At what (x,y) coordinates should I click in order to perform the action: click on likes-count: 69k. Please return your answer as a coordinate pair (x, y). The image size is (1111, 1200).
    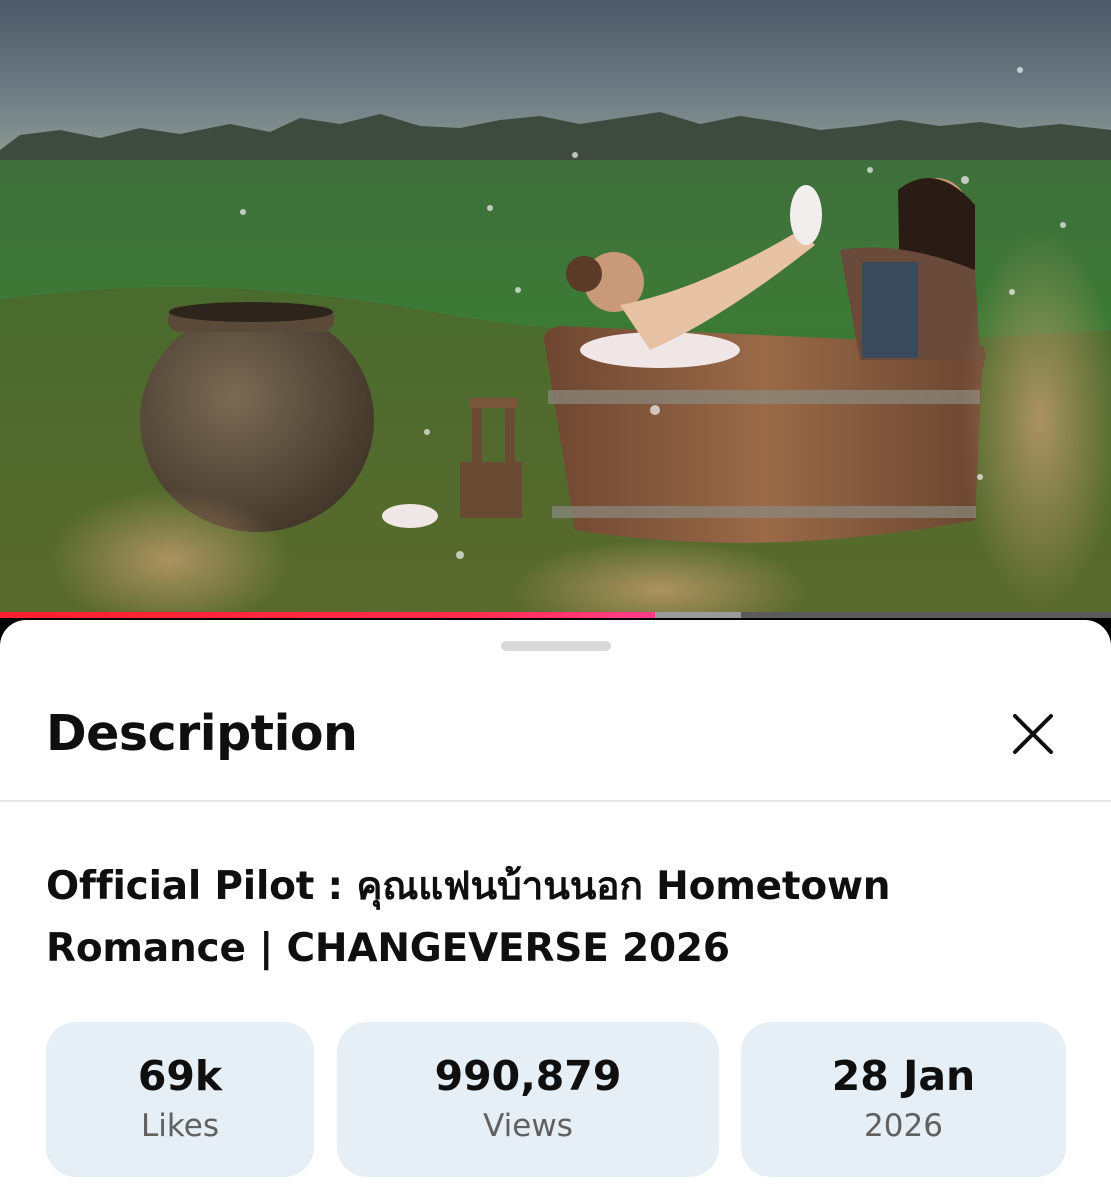
    Looking at the image, I should click on (180, 1076).